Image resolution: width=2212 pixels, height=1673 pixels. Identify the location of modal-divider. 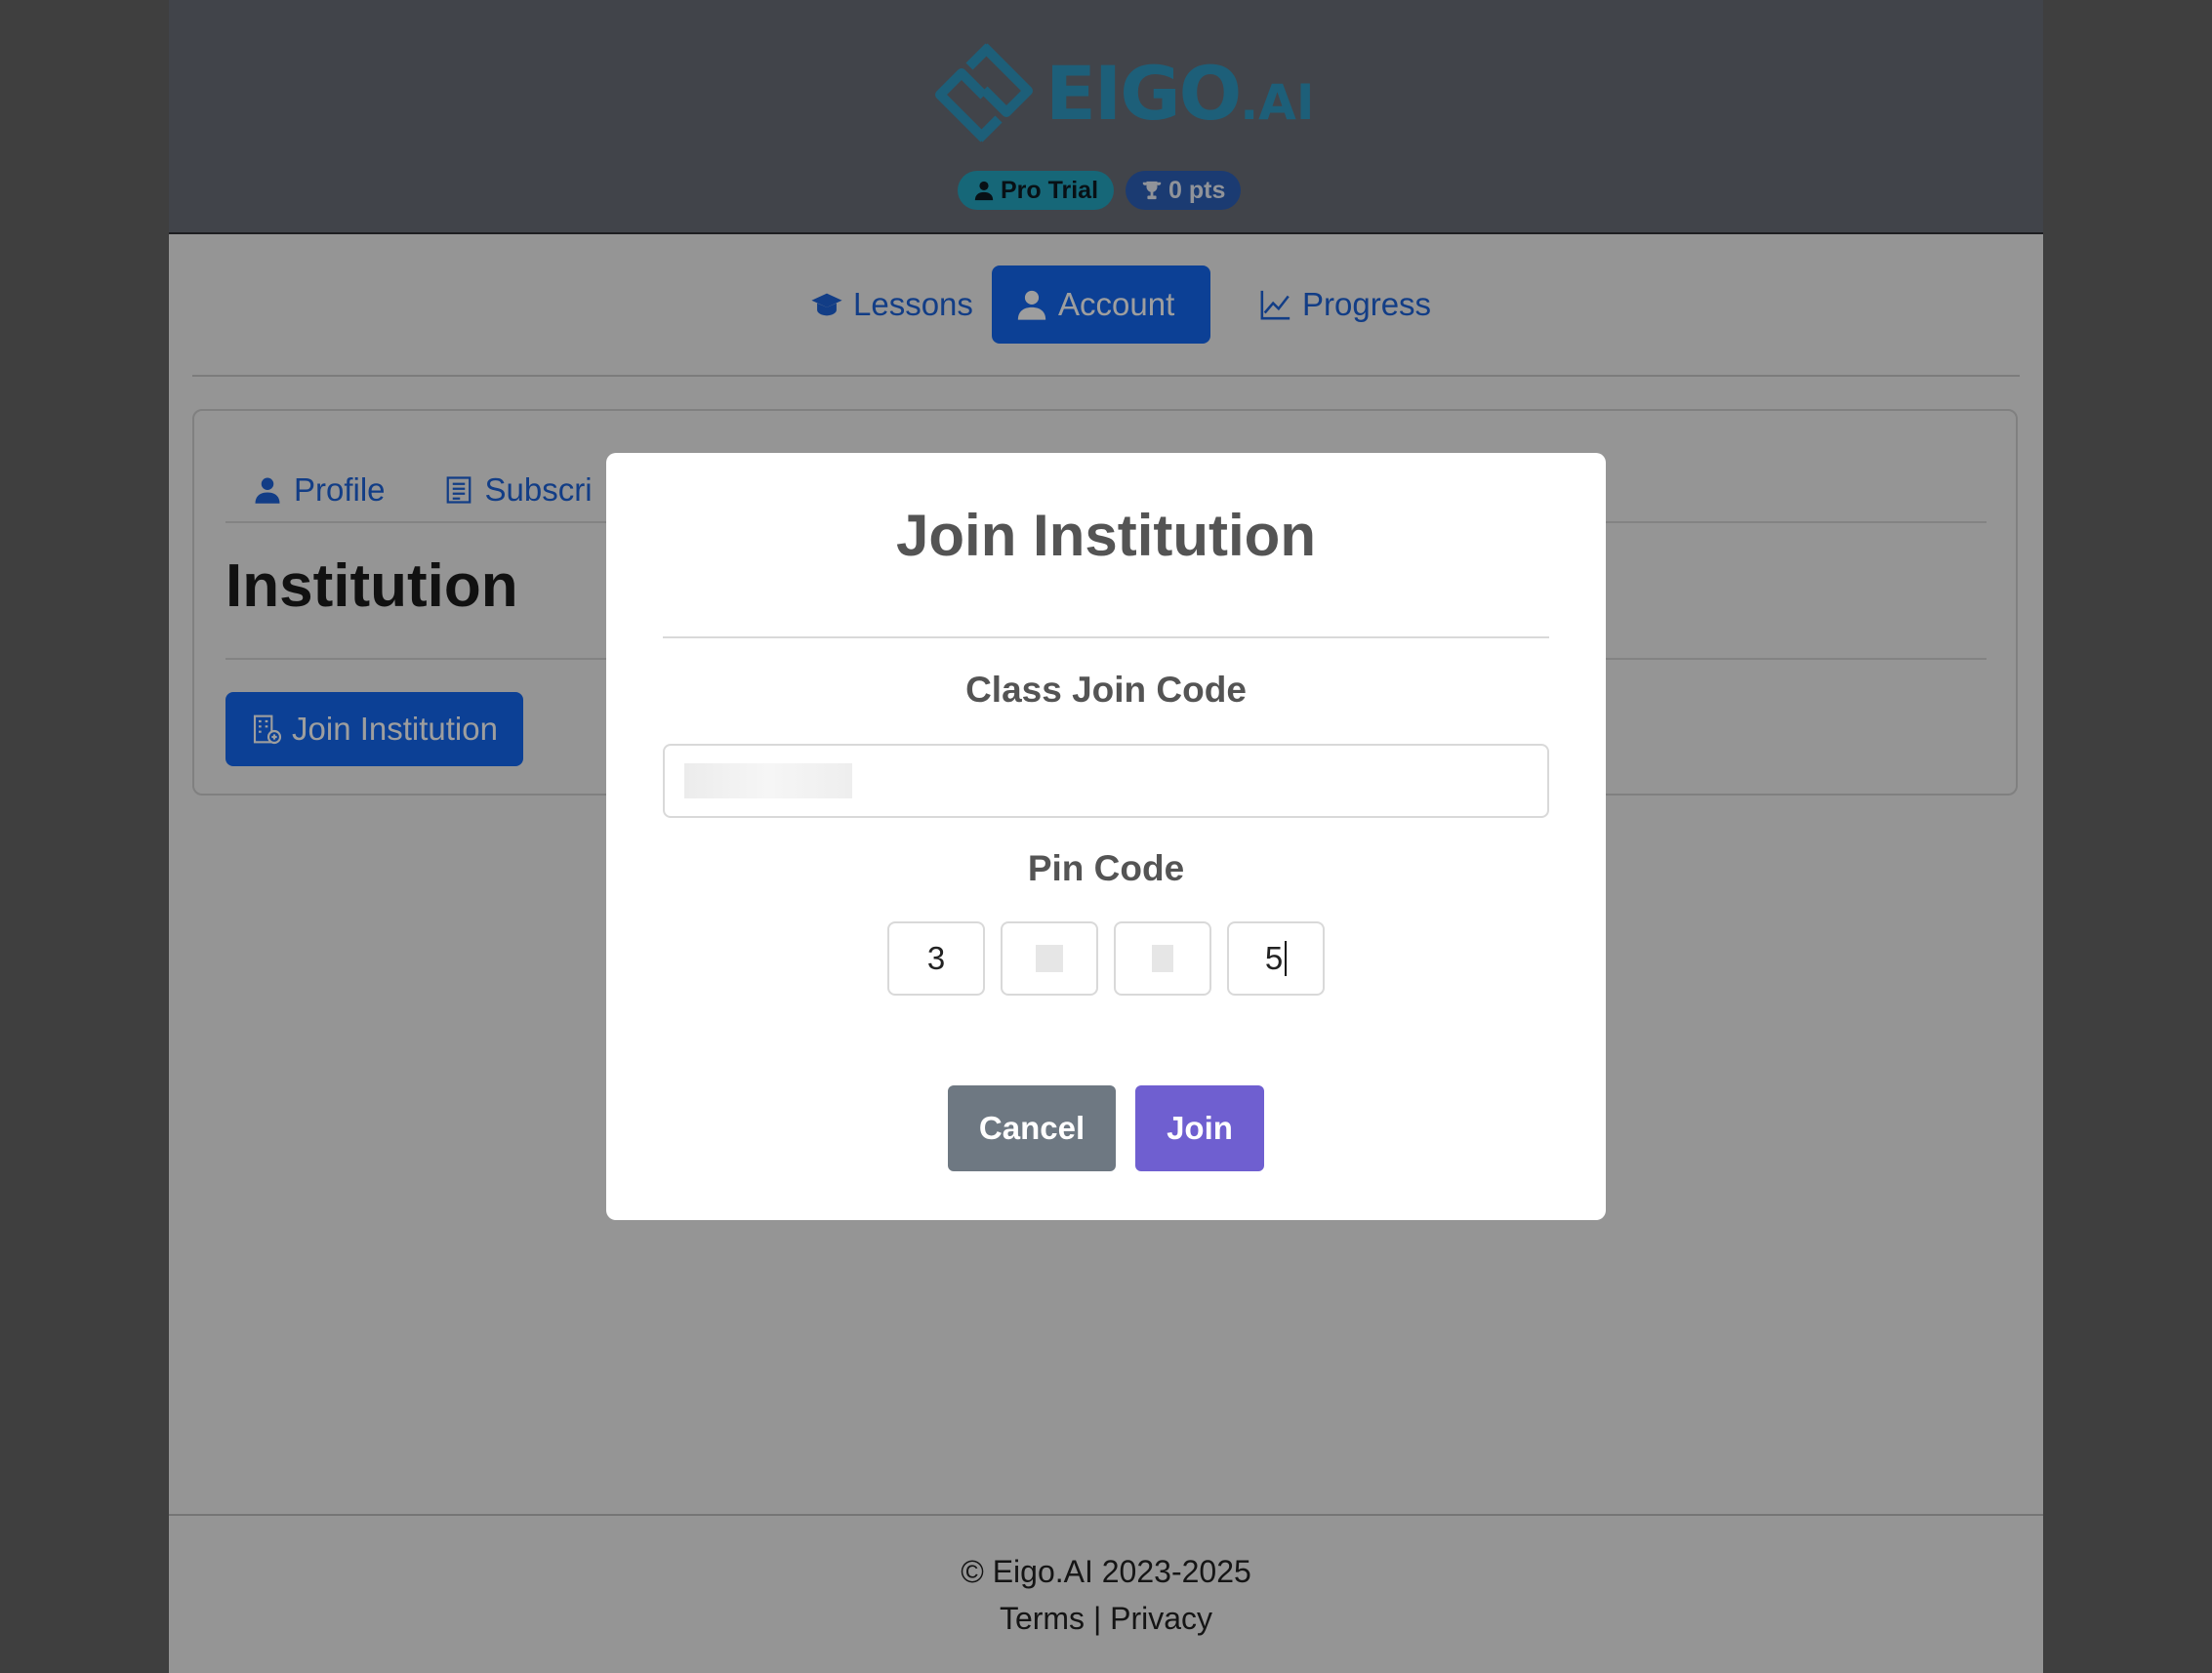
(1106, 637).